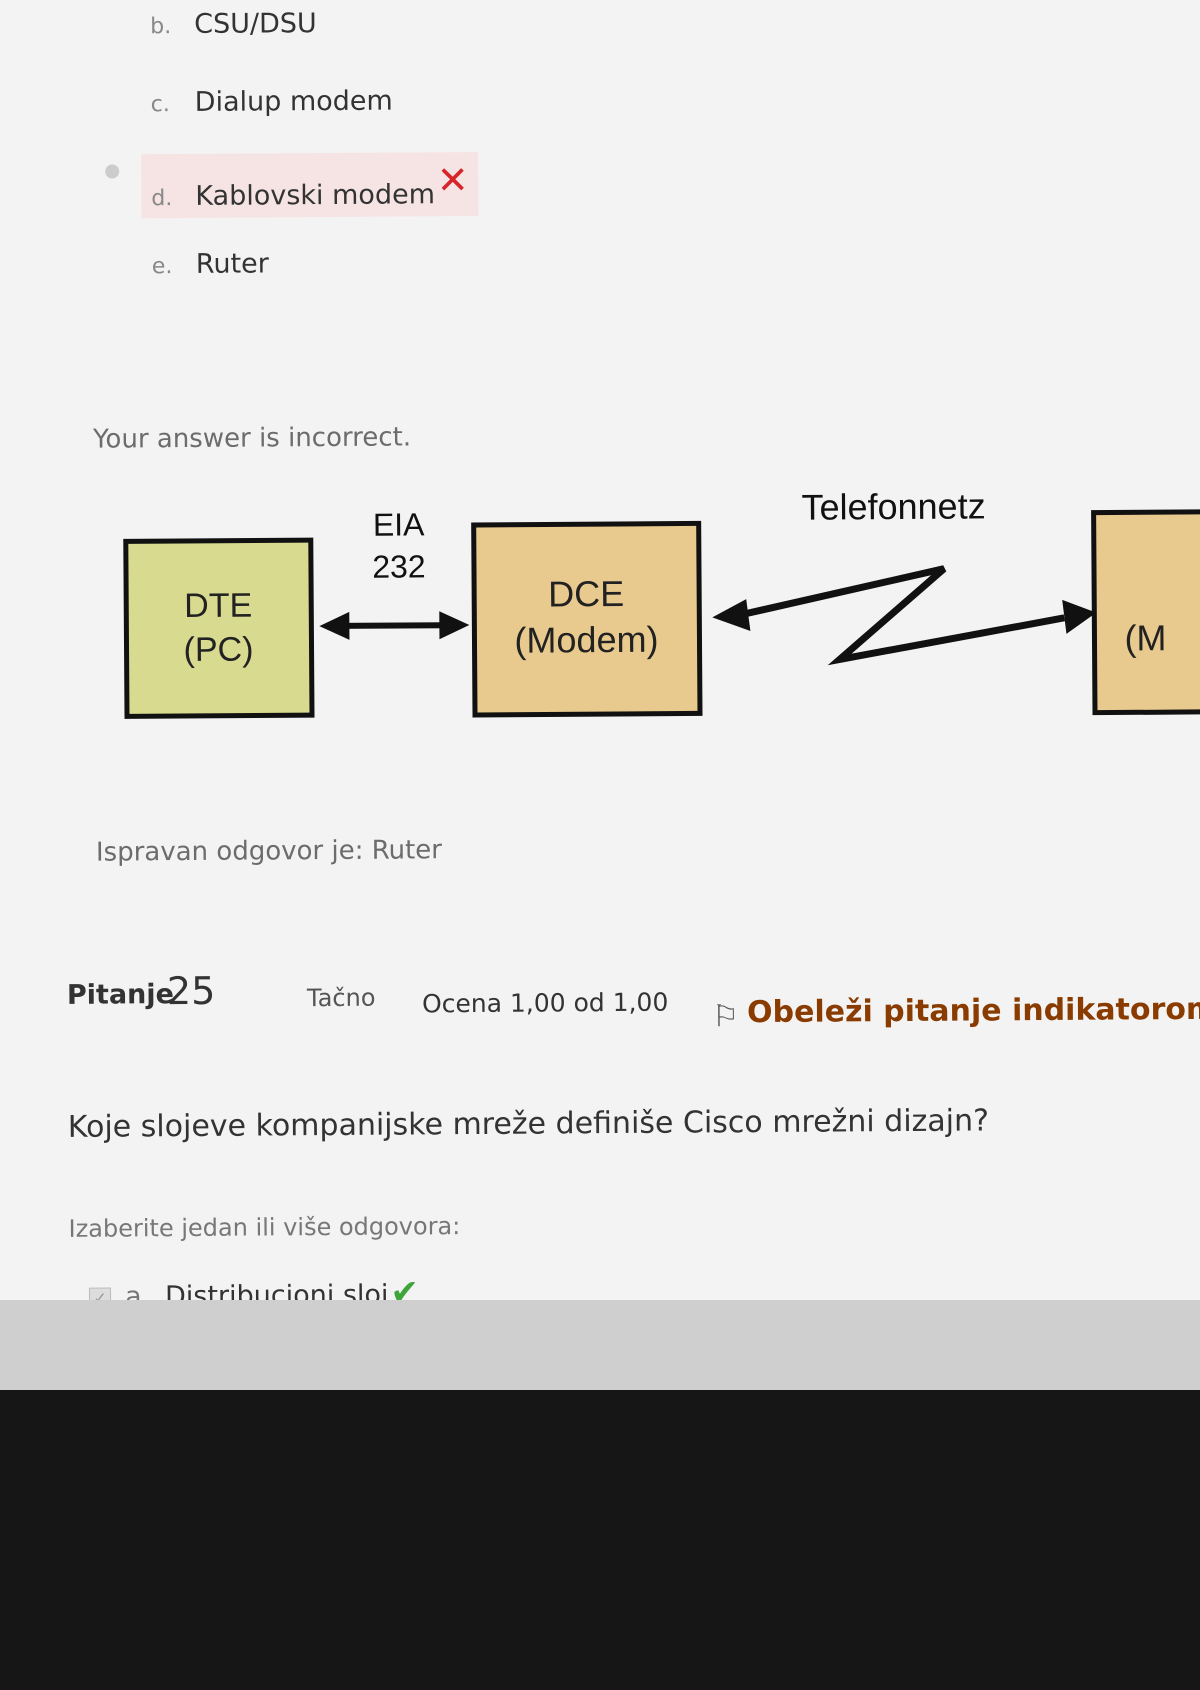 Image resolution: width=1200 pixels, height=1690 pixels. What do you see at coordinates (901, 615) in the screenshot?
I see `telephone-network-zigzag` at bounding box center [901, 615].